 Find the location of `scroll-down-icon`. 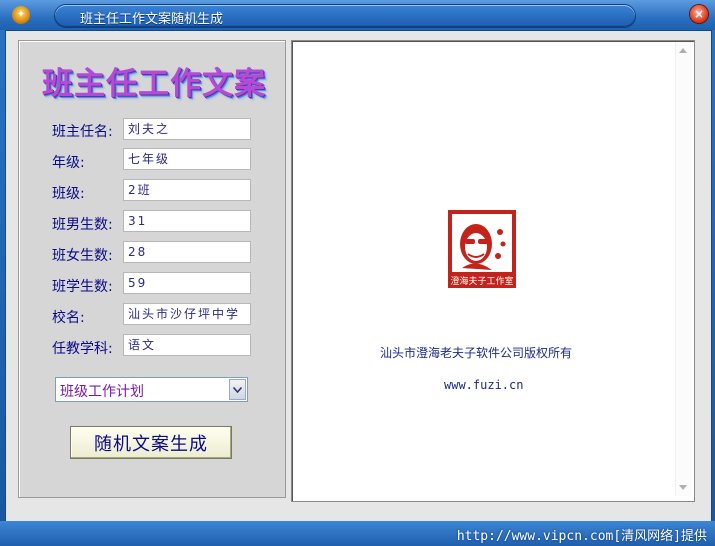

scroll-down-icon is located at coordinates (683, 487).